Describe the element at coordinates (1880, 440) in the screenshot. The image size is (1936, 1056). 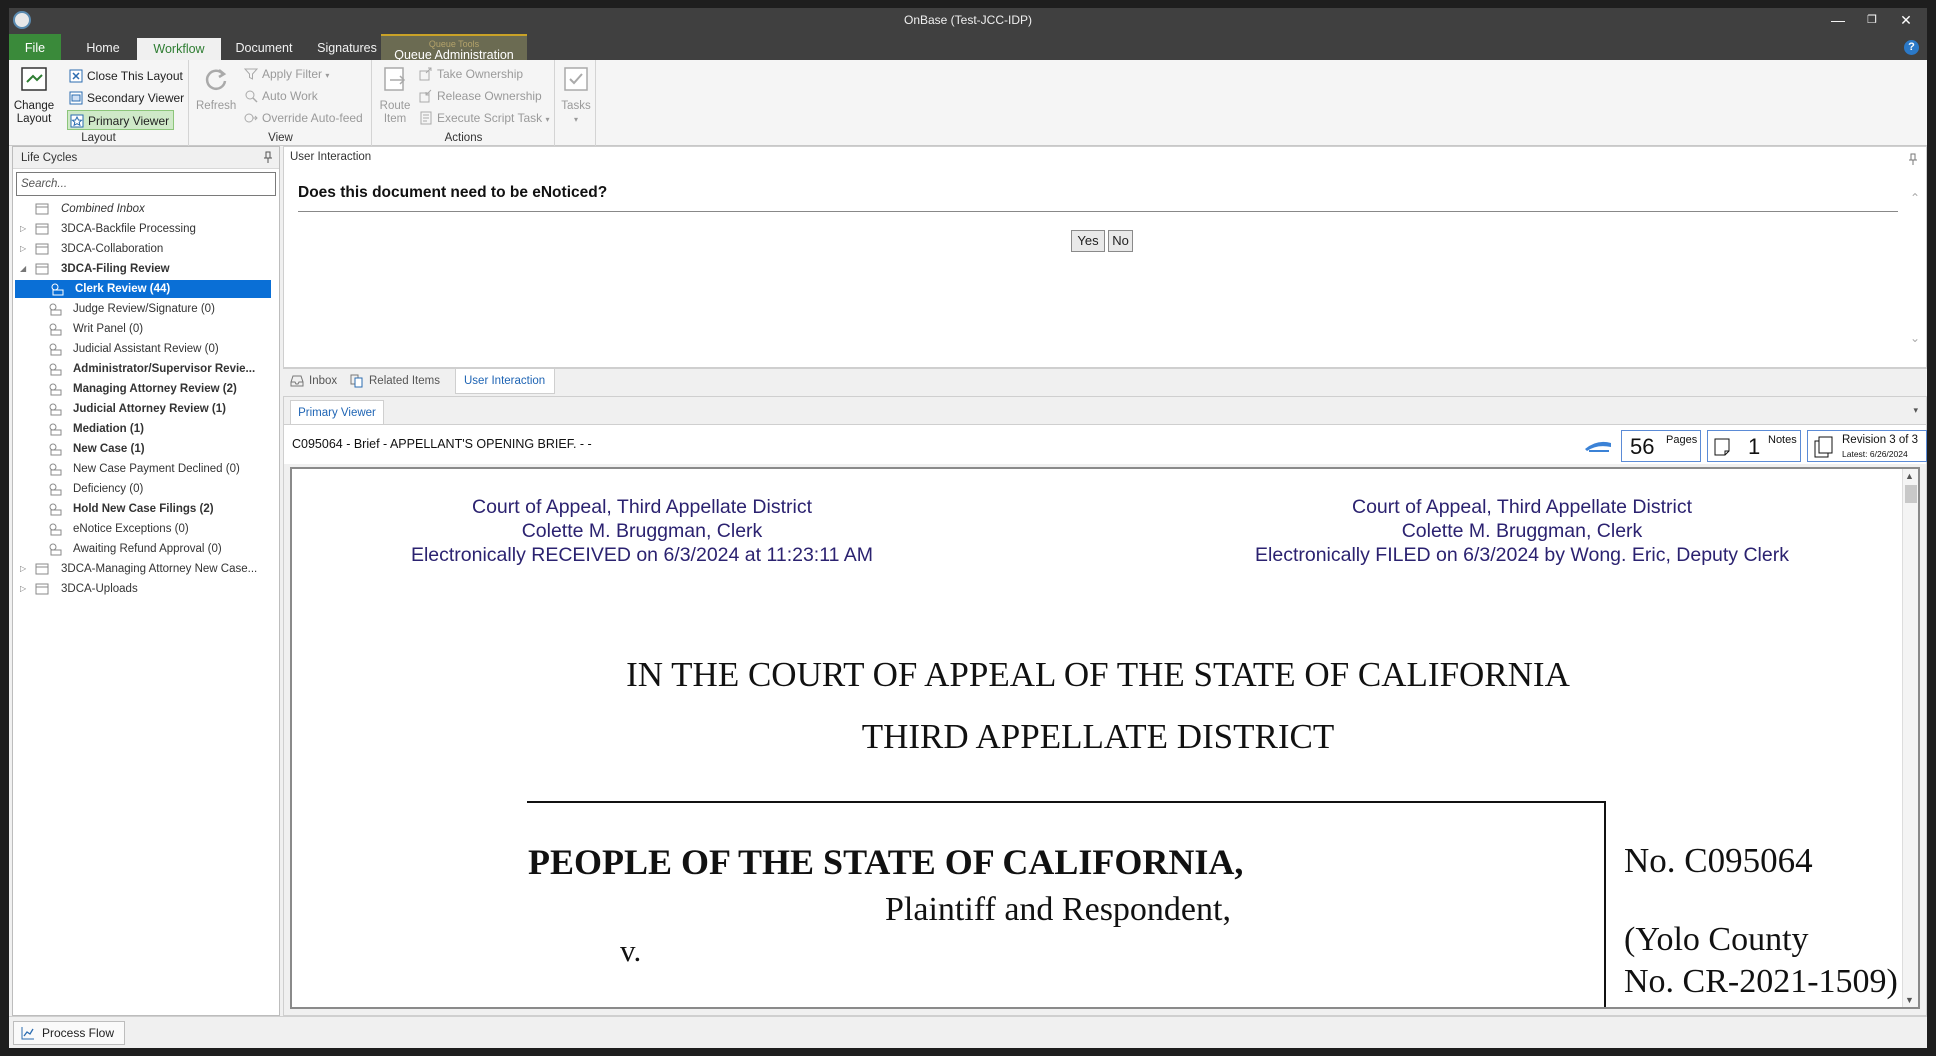
I see `revision-text: Revision 3 of 3` at that location.